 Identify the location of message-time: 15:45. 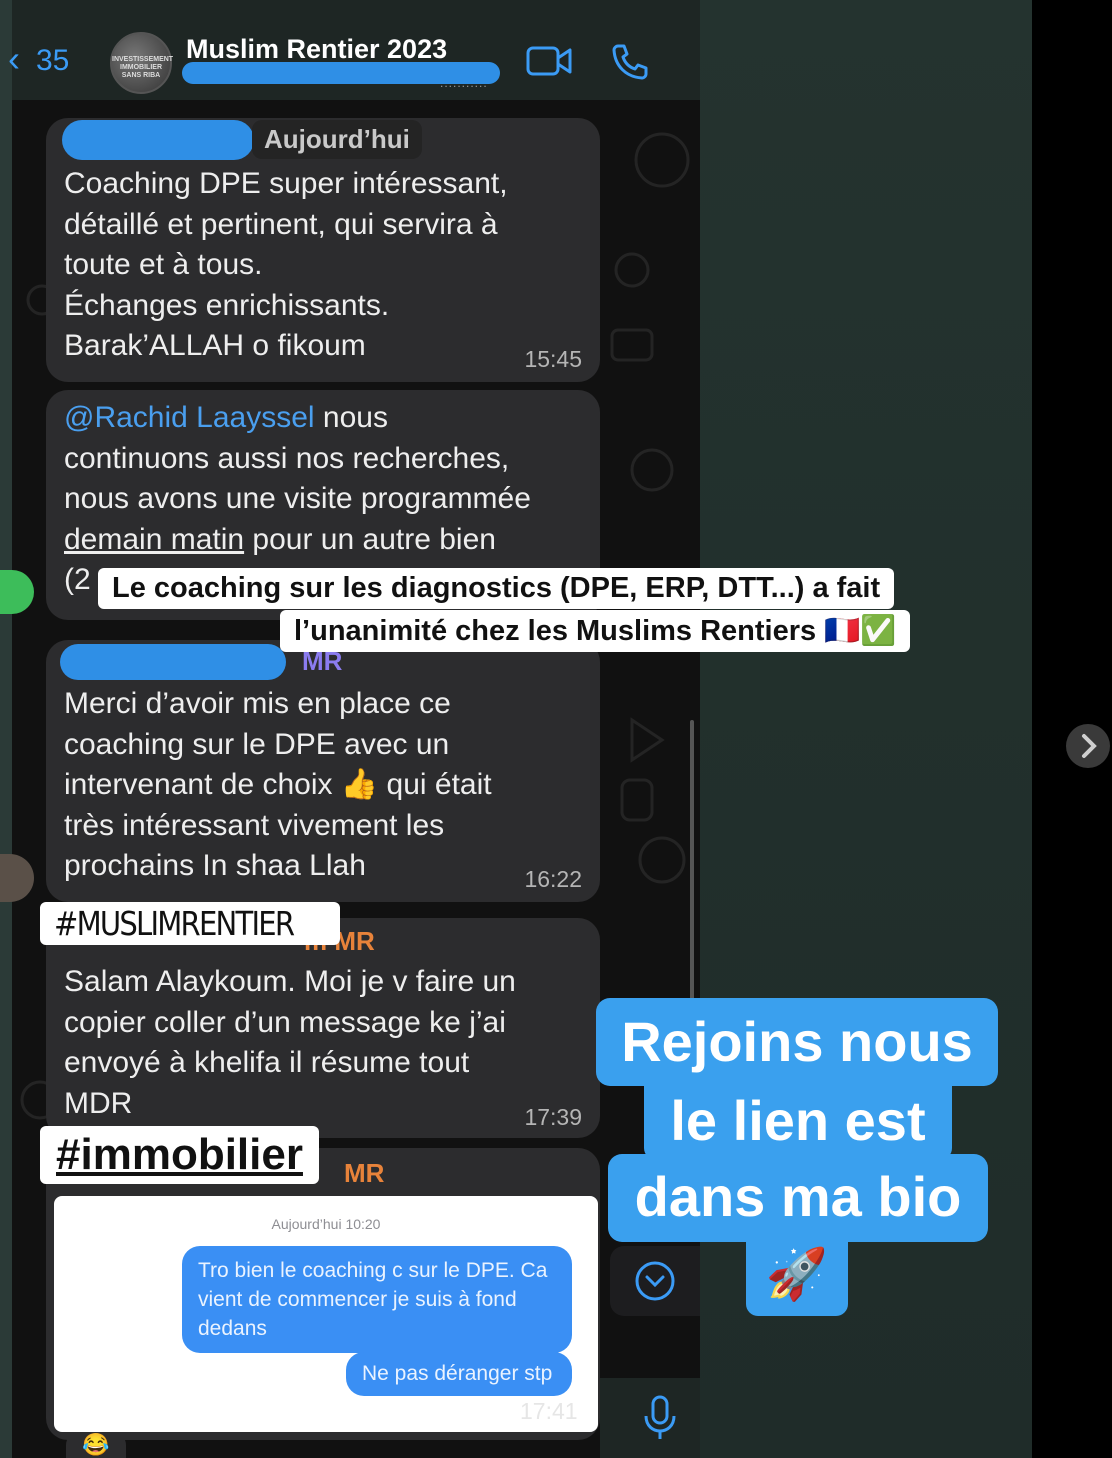
(553, 359).